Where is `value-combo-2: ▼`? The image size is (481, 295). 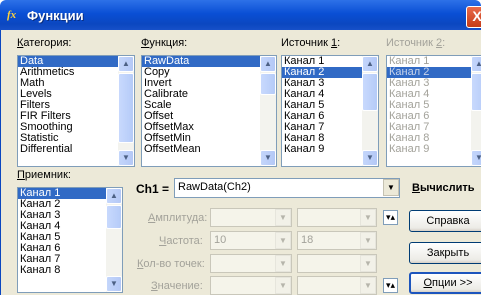
value-combo-2: ▼ is located at coordinates (337, 285).